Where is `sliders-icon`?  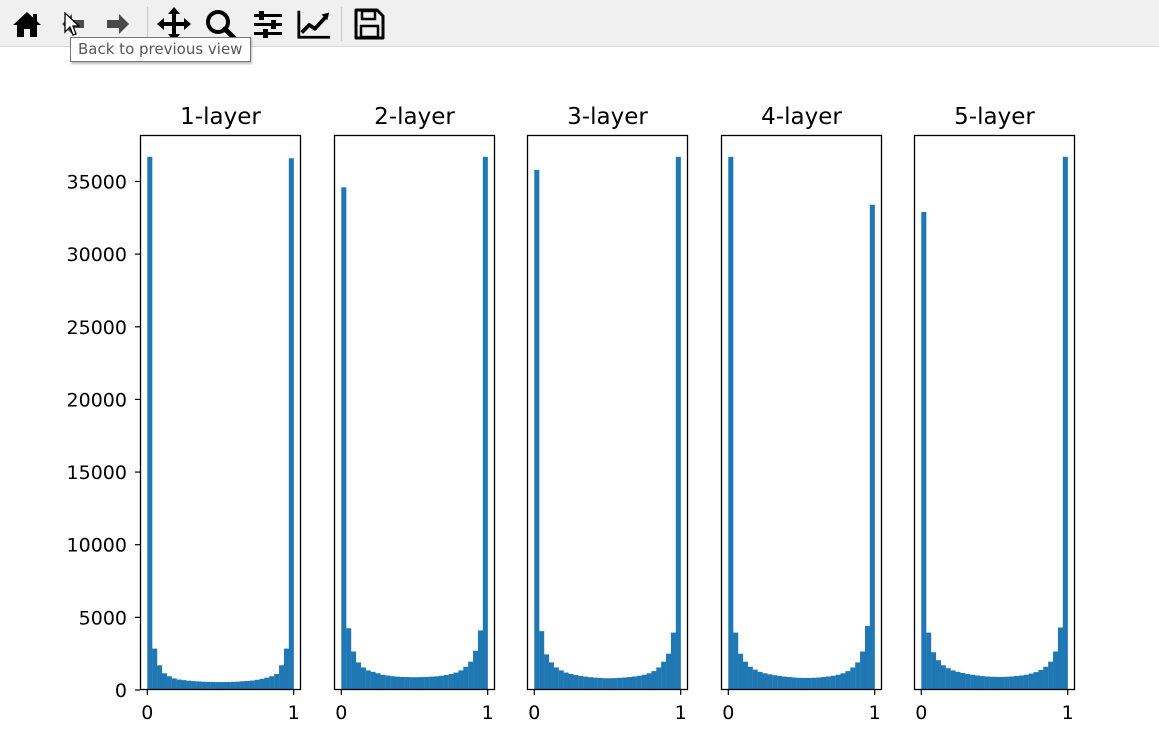
sliders-icon is located at coordinates (268, 24).